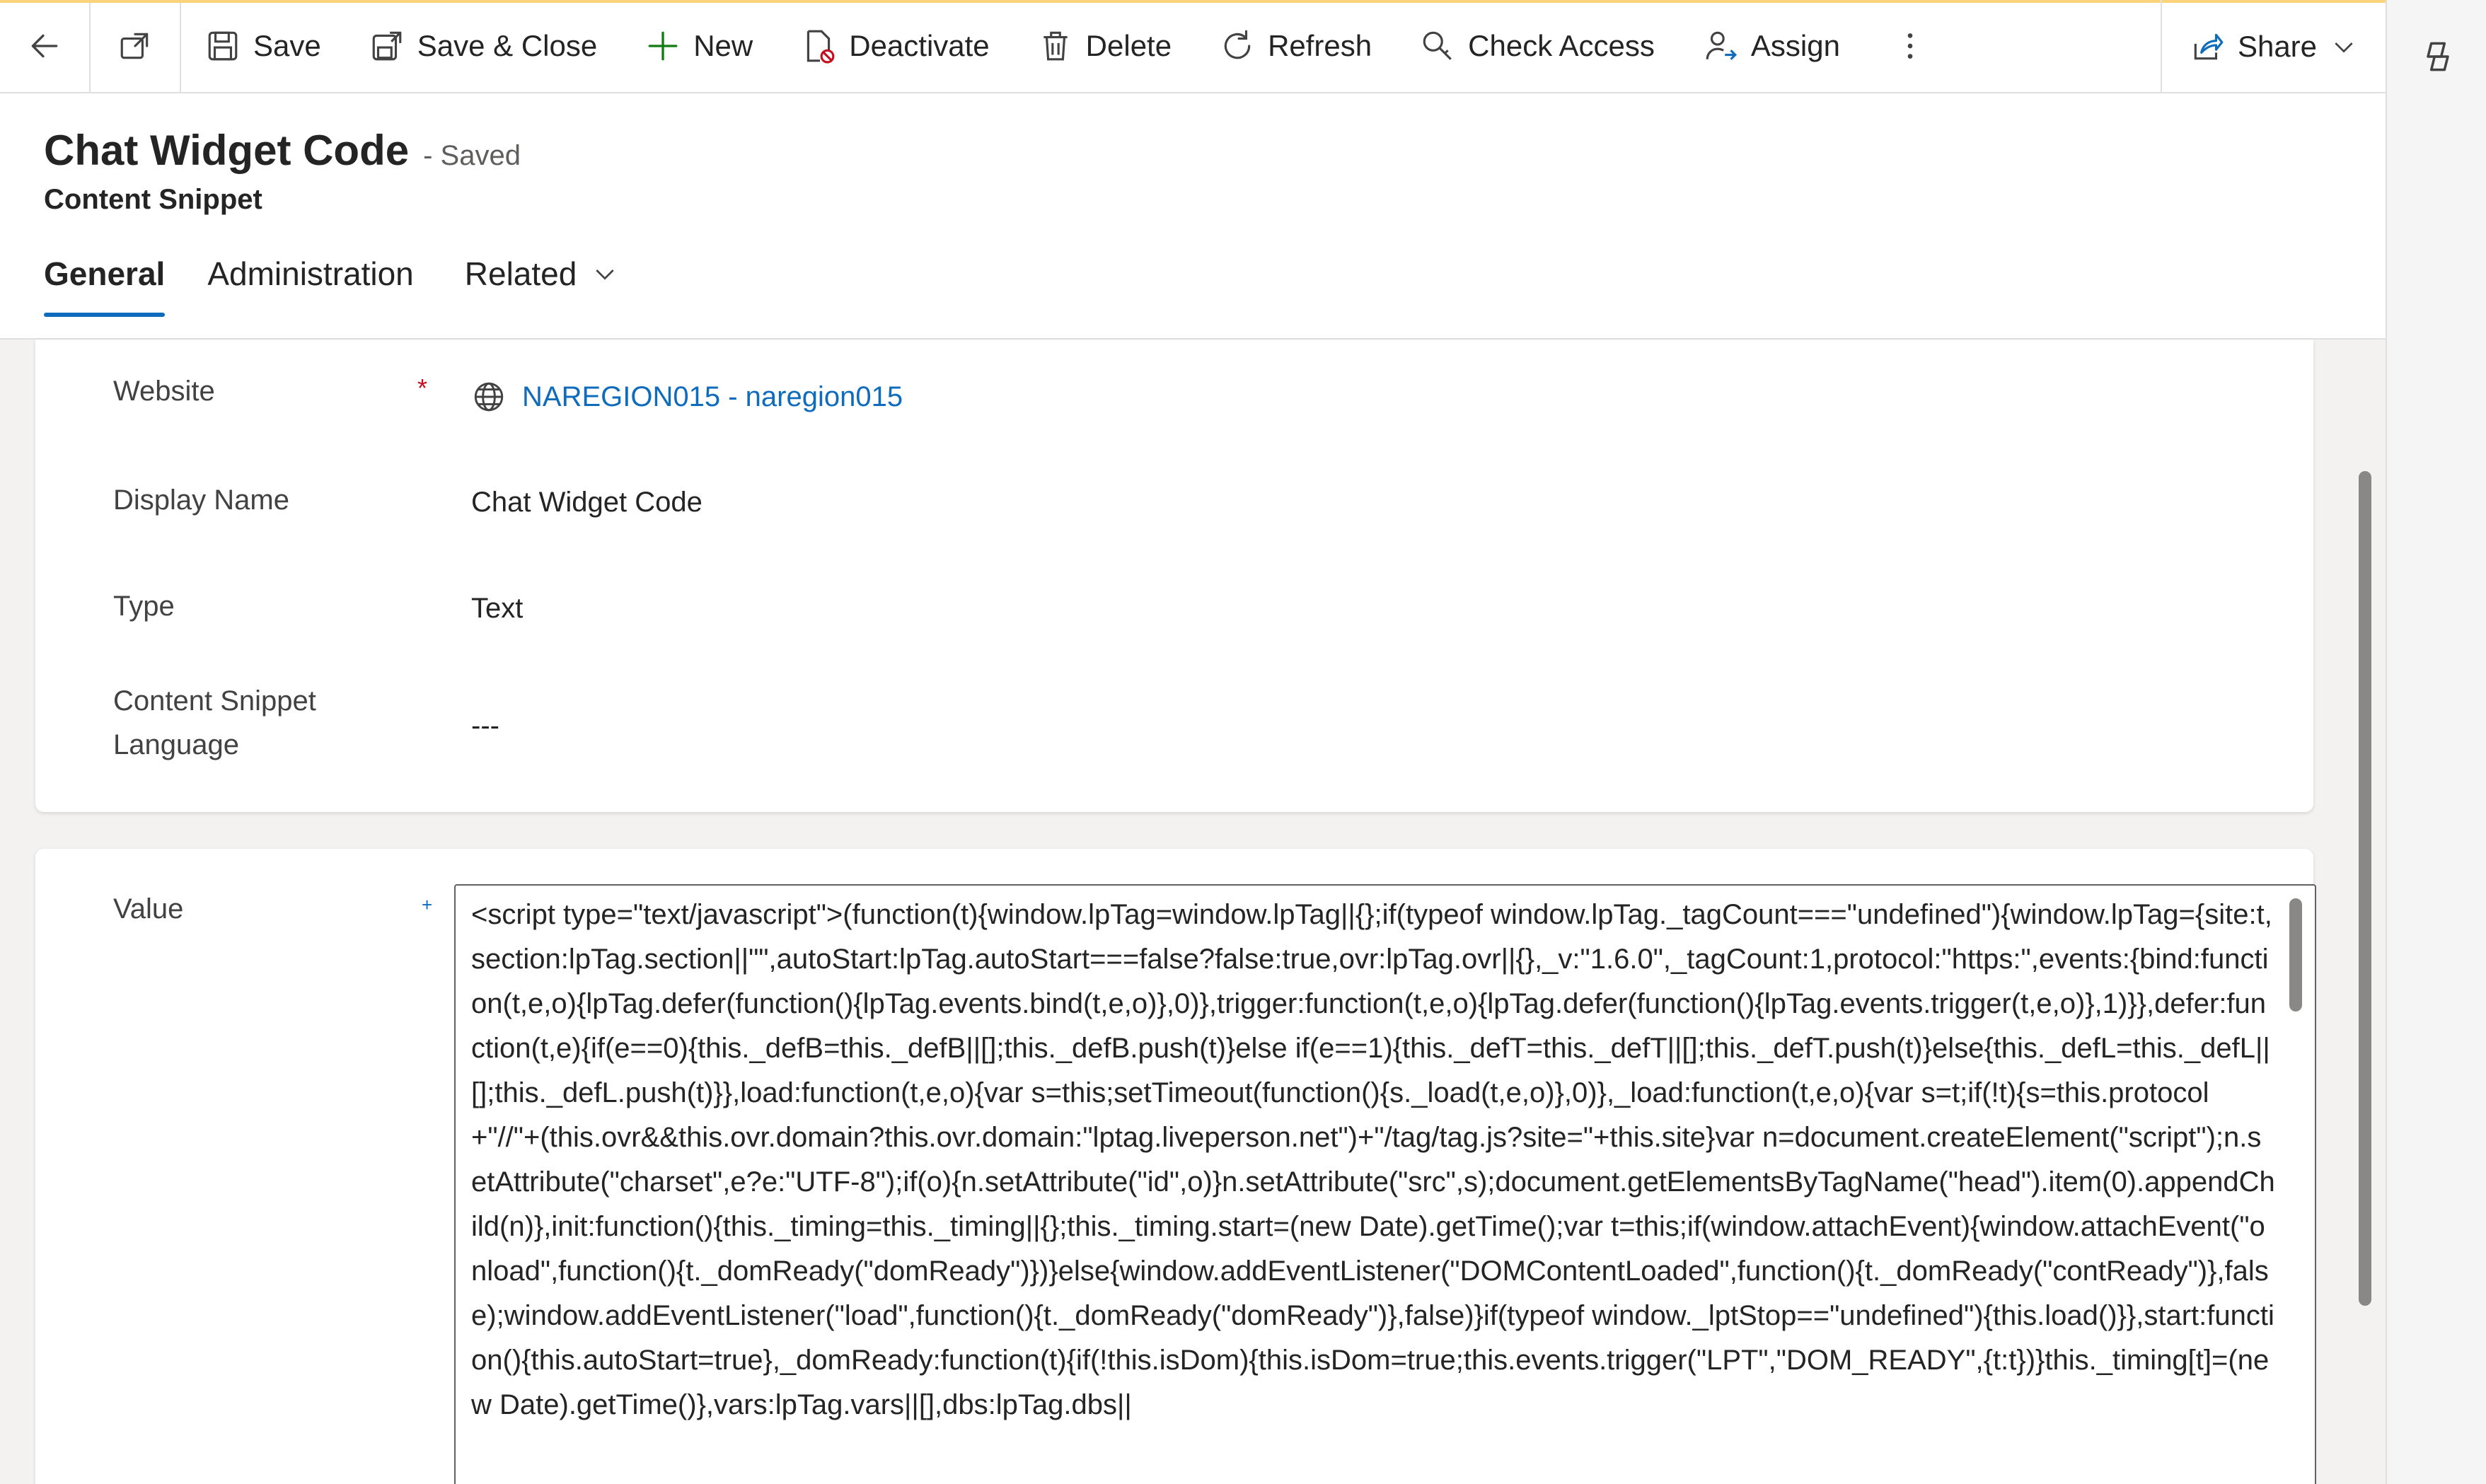 The width and height of the screenshot is (2486, 1484). I want to click on language-label-line2: Language, so click(176, 744).